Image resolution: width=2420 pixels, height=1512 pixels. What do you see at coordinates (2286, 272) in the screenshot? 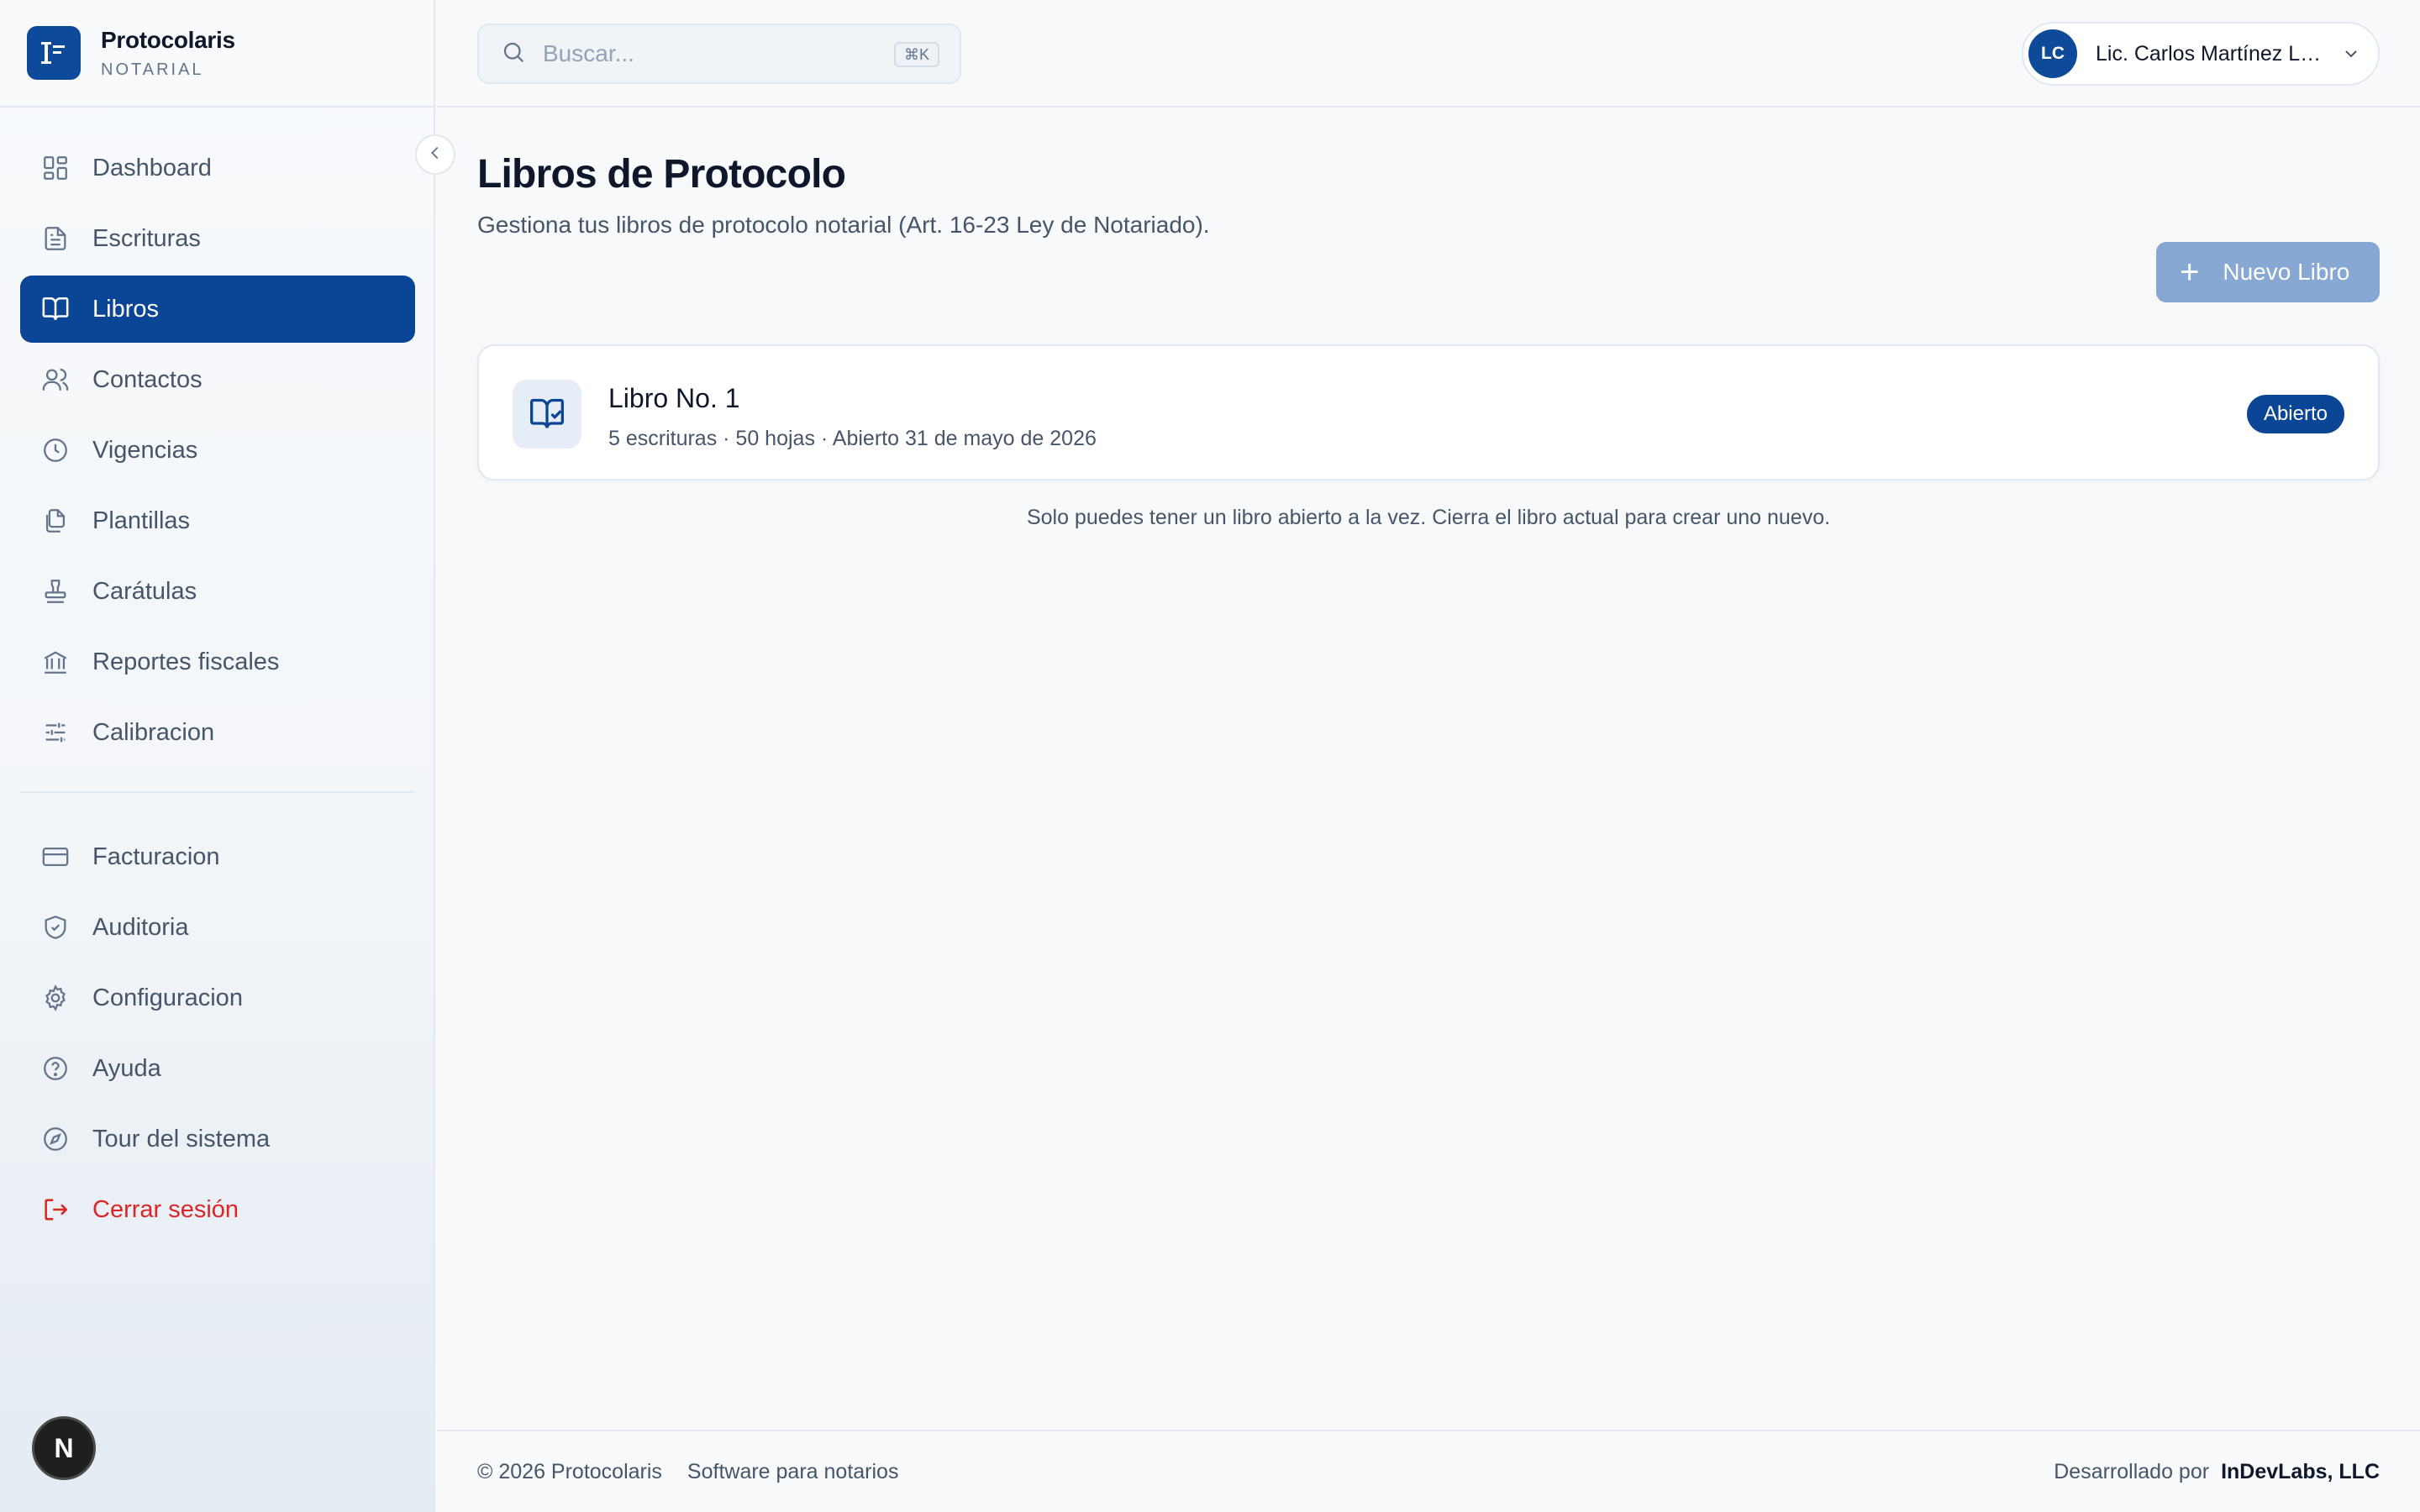
I see `new-book-button-label: Nuevo Libro` at bounding box center [2286, 272].